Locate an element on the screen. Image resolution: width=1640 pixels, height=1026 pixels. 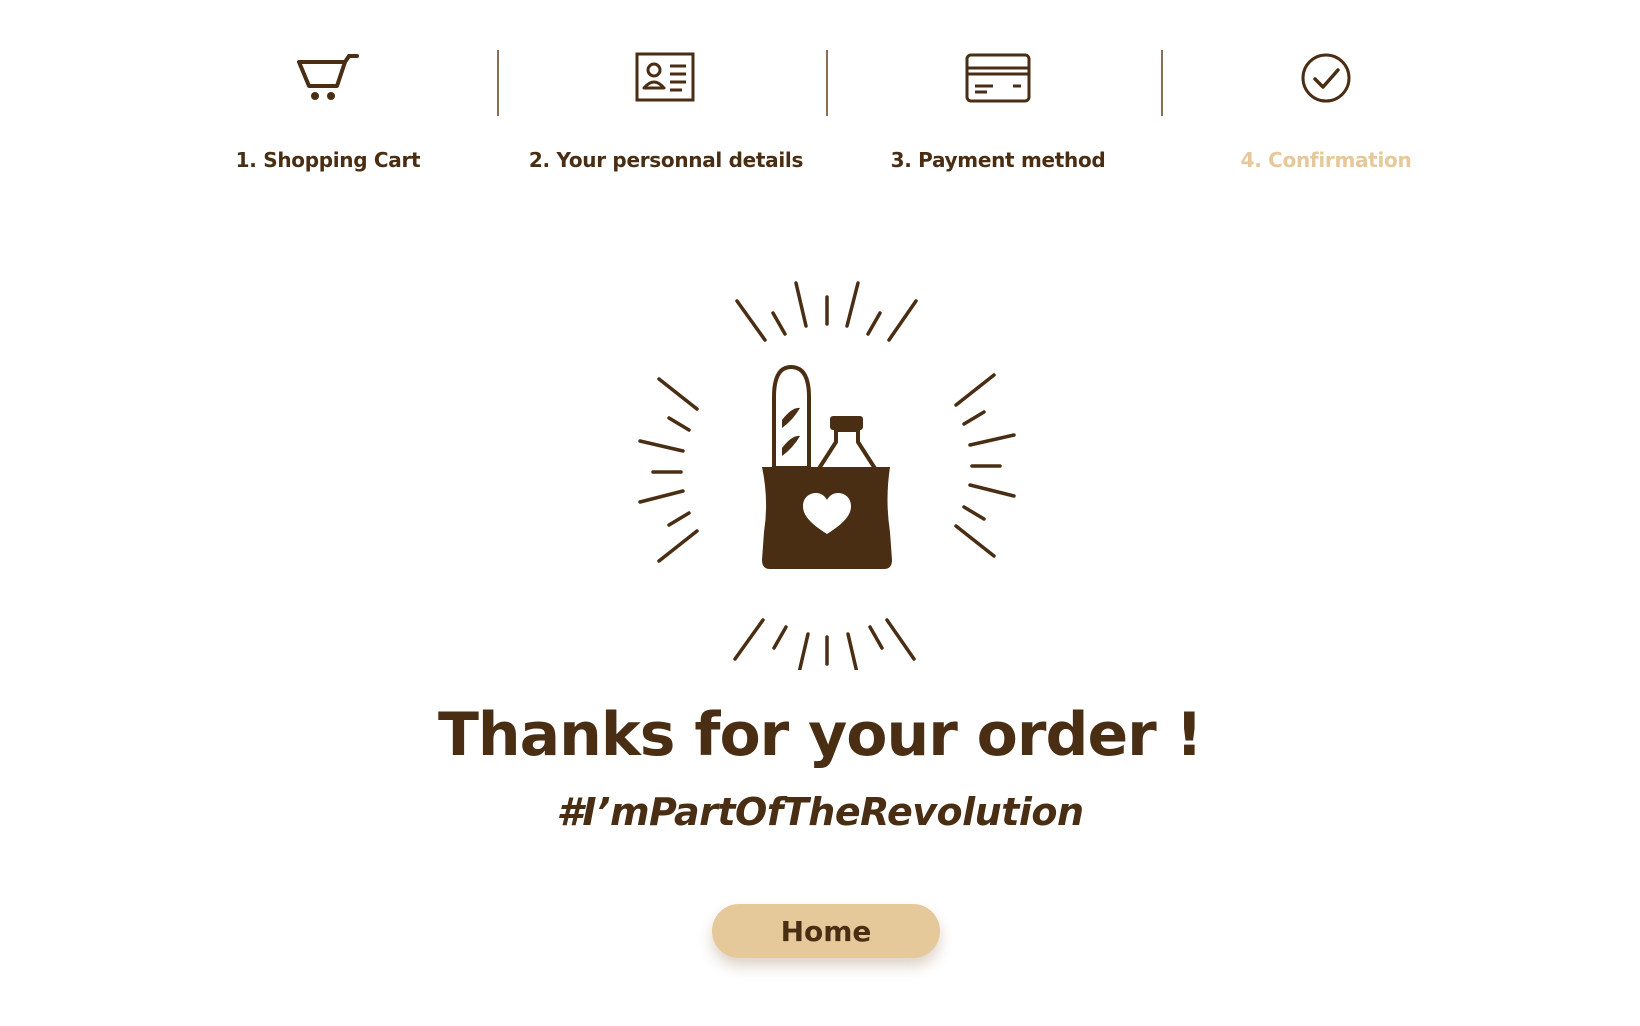
confirmation-hashtag: #I’mPartOfTheRevolution is located at coordinates (820, 812).